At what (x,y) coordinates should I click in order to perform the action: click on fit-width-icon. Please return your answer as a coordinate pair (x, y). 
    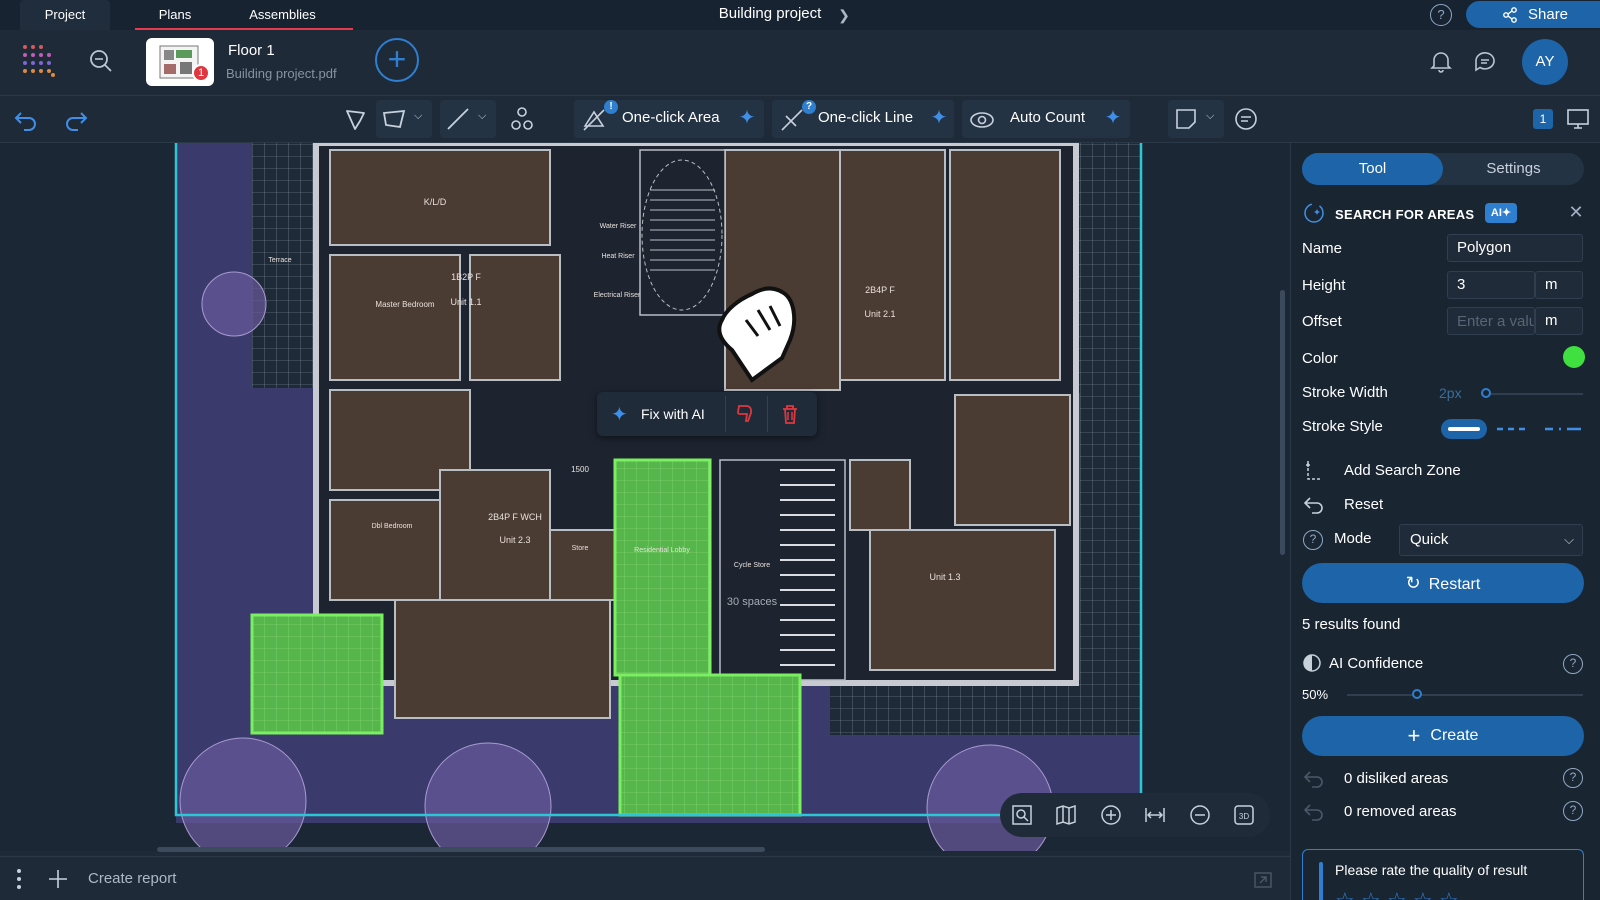
    Looking at the image, I should click on (1155, 815).